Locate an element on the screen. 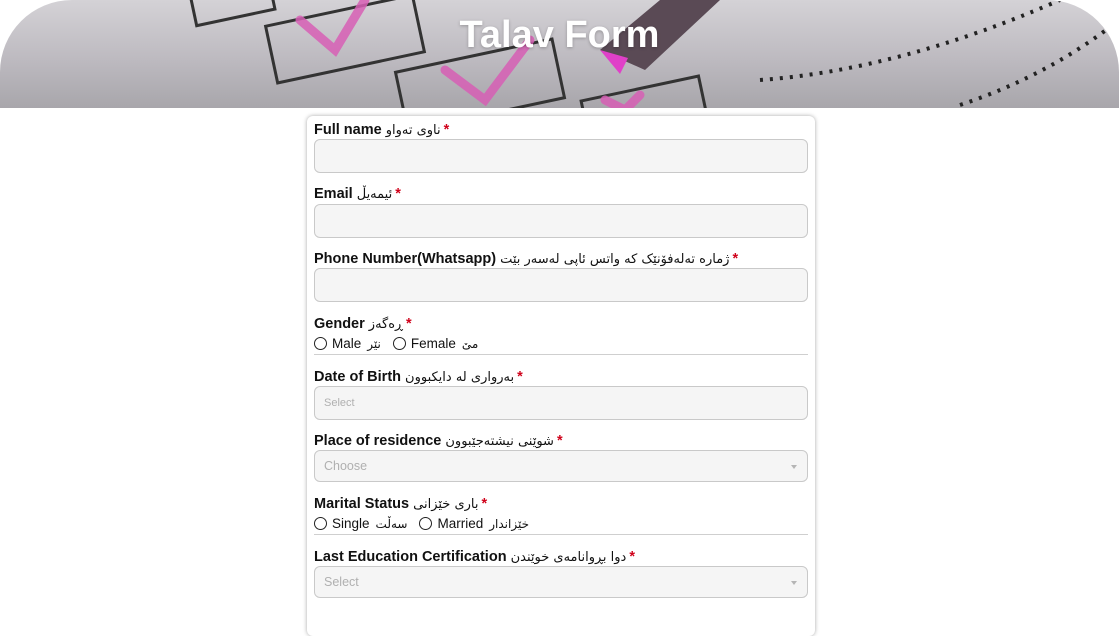 The image size is (1119, 636). residence-select: Choose is located at coordinates (561, 466).